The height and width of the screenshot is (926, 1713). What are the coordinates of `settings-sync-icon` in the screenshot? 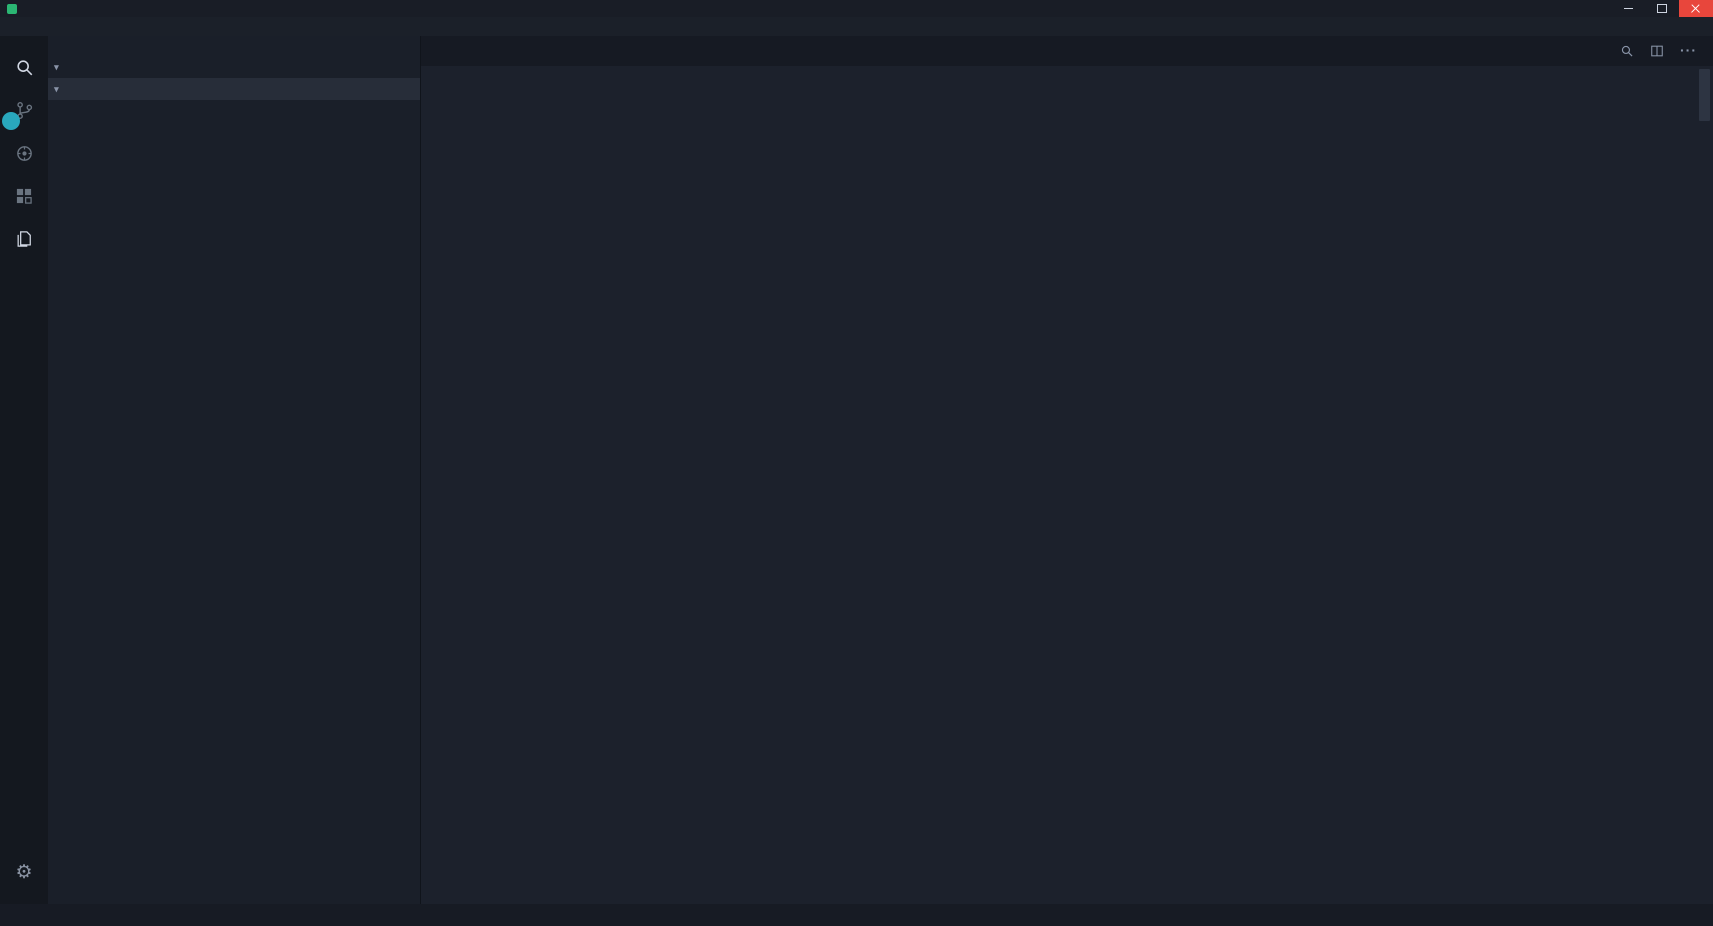 It's located at (24, 153).